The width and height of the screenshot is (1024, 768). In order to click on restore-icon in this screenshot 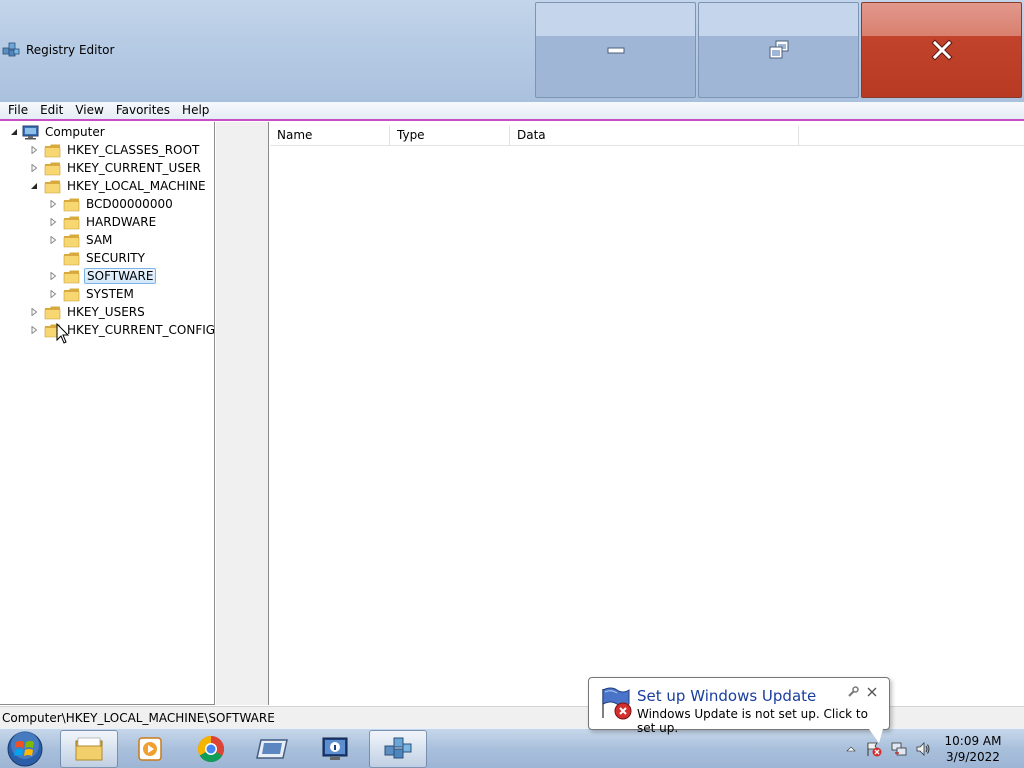, I will do `click(778, 49)`.